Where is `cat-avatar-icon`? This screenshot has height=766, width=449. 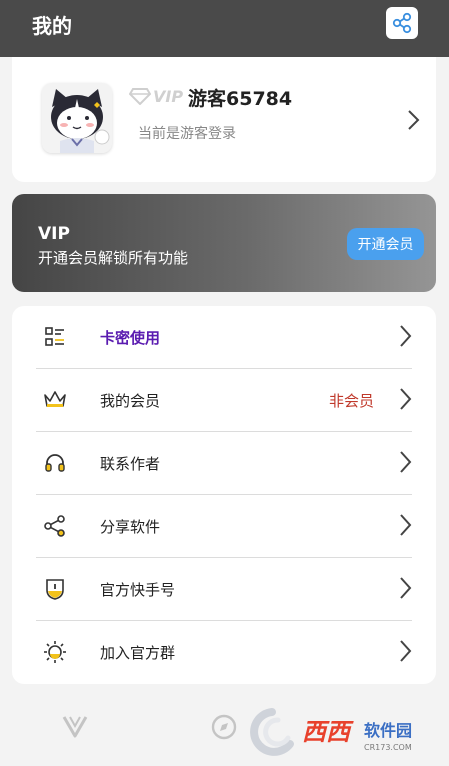
cat-avatar-icon is located at coordinates (77, 118).